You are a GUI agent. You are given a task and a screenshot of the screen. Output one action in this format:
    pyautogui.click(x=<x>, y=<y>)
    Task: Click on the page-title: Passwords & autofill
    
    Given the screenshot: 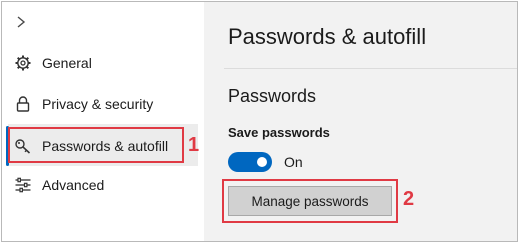 What is the action you would take?
    pyautogui.click(x=327, y=36)
    